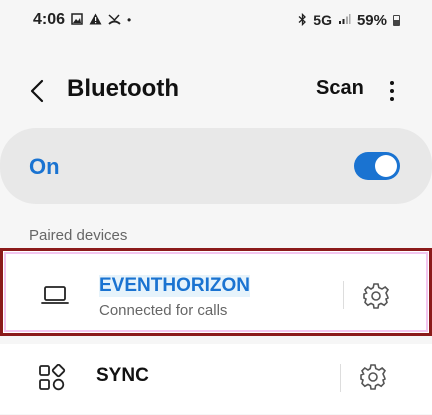 The width and height of the screenshot is (432, 415). What do you see at coordinates (44, 166) in the screenshot?
I see `bluetooth-state-label: On` at bounding box center [44, 166].